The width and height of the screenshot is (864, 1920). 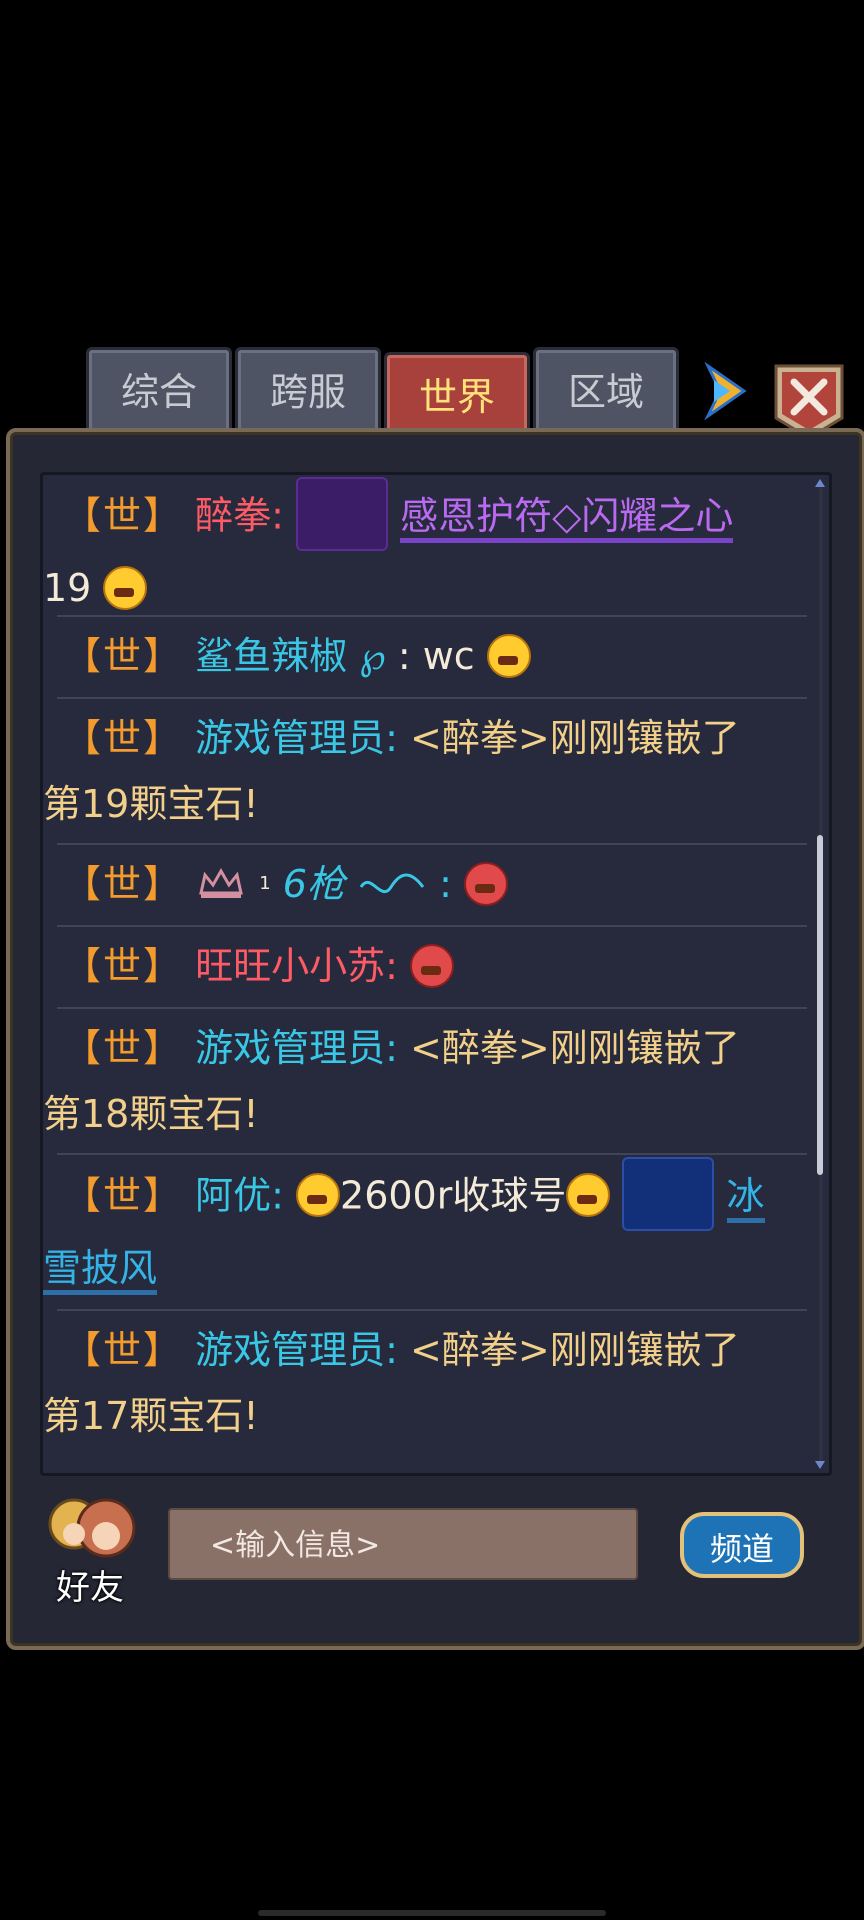 I want to click on message-text: 第18颗宝石!, so click(x=151, y=1114).